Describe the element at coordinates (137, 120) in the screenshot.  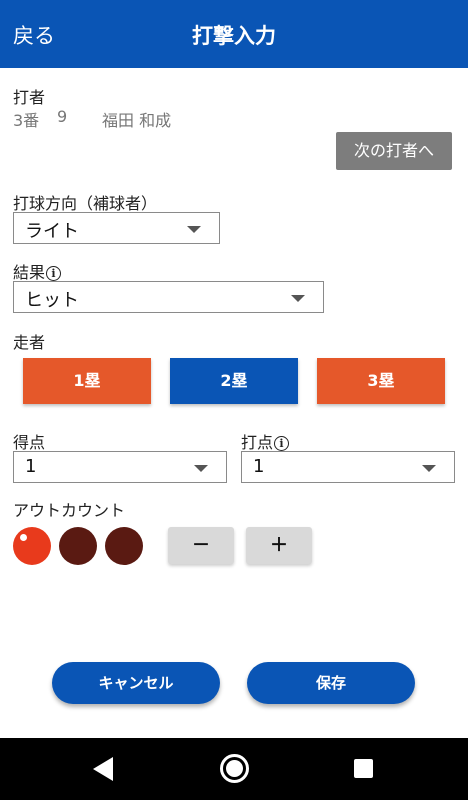
I see `batter-name: 福田 和成` at that location.